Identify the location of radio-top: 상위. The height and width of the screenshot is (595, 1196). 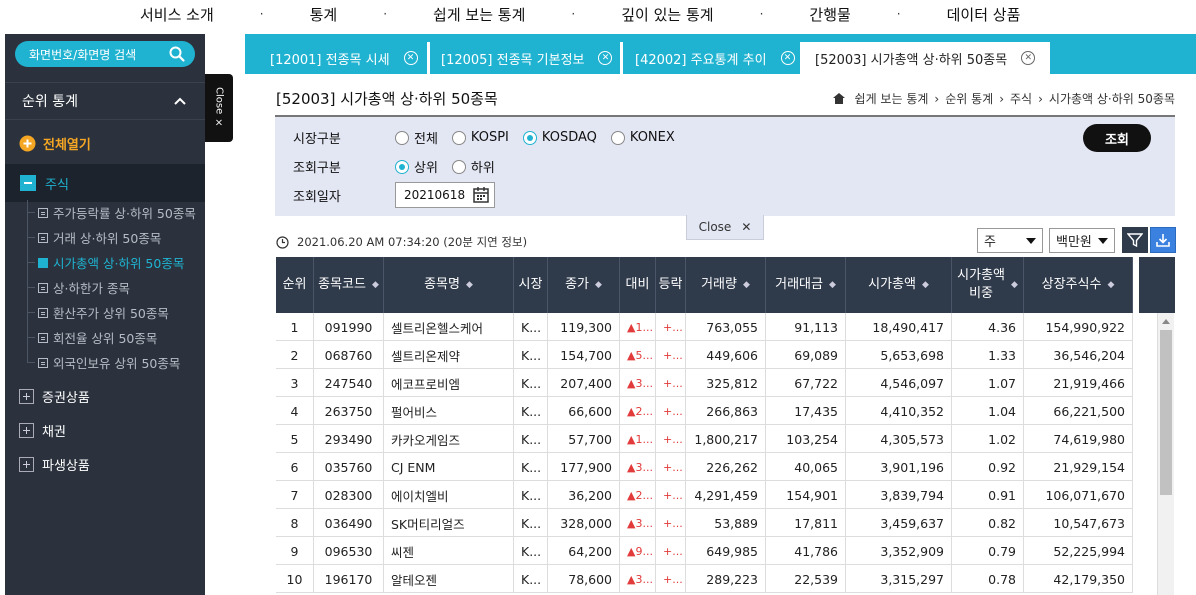
(416, 166).